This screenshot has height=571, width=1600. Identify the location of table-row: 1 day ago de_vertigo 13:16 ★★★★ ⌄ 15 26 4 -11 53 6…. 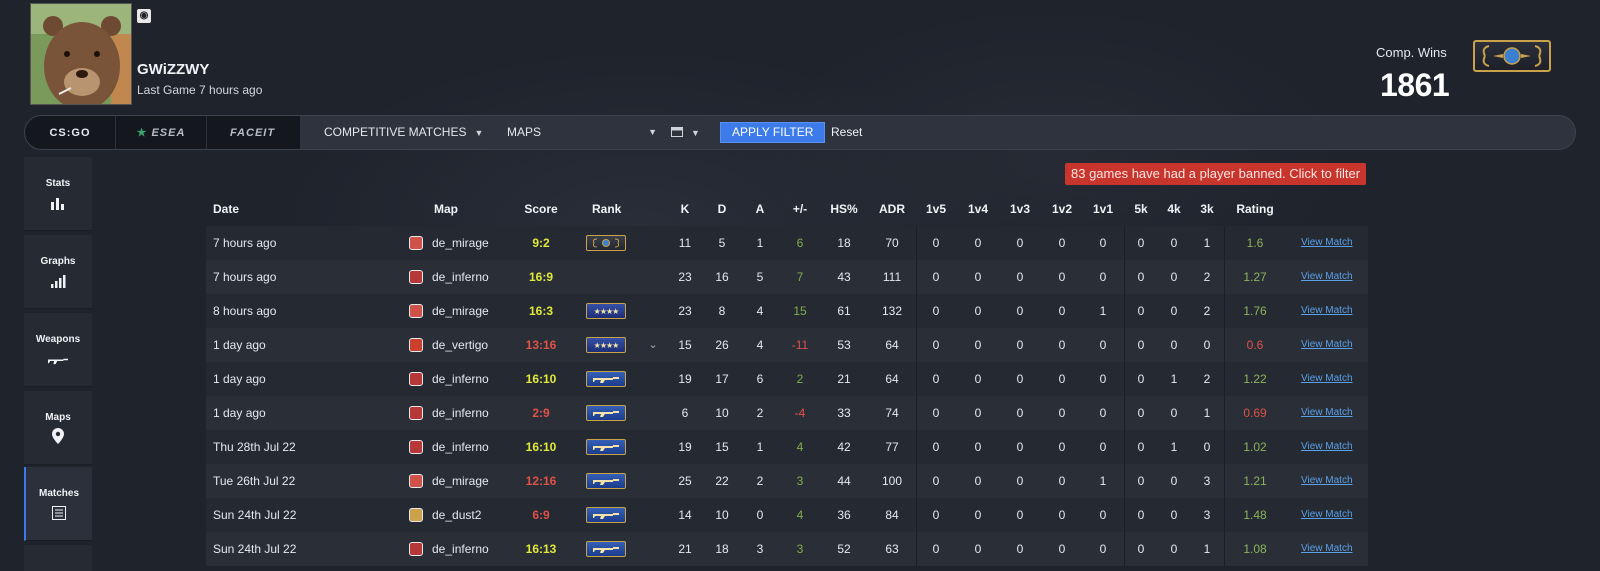
(787, 345).